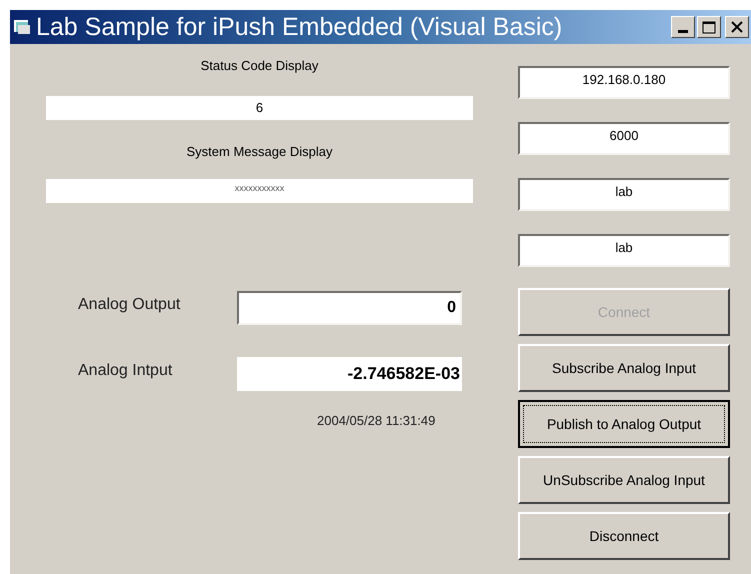 The image size is (751, 574). I want to click on status-code-display: 6, so click(259, 108).